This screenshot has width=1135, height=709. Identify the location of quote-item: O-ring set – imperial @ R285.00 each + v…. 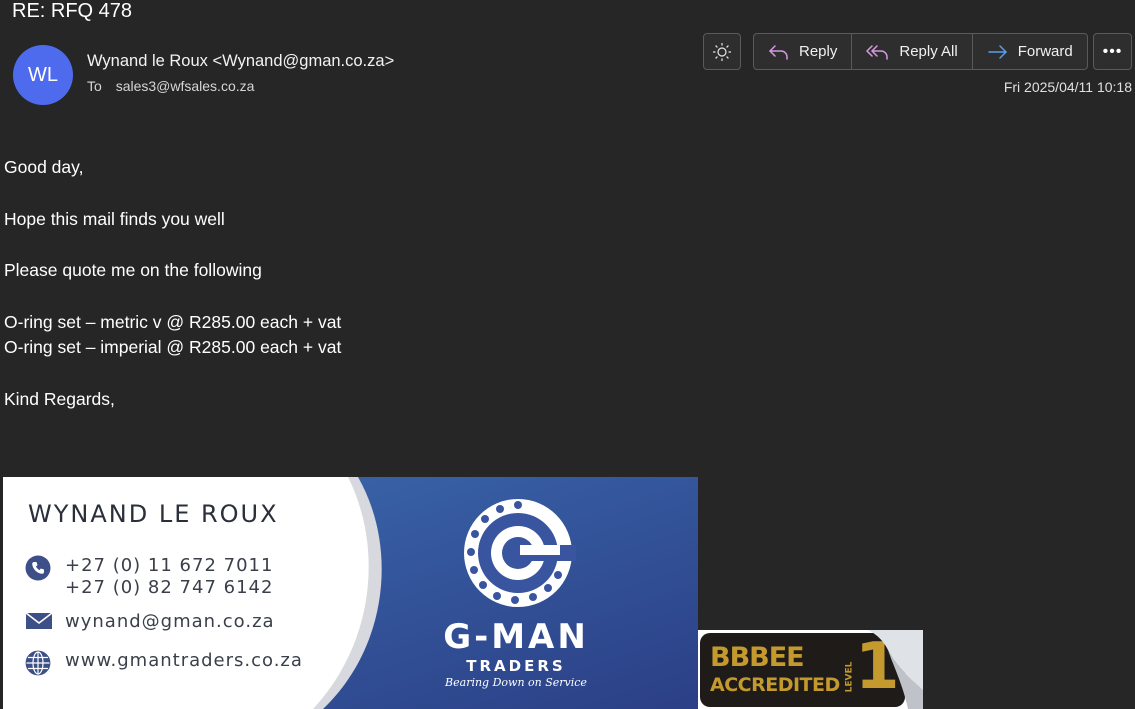
(173, 347).